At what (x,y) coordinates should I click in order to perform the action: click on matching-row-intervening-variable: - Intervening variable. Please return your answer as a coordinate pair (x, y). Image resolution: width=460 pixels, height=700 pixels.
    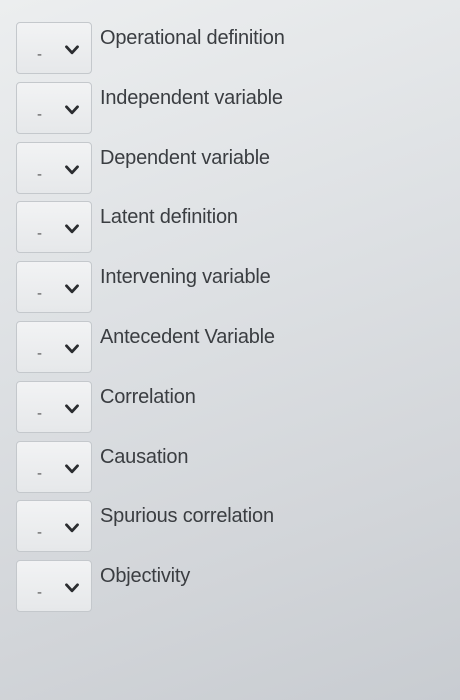
    Looking at the image, I should click on (226, 291).